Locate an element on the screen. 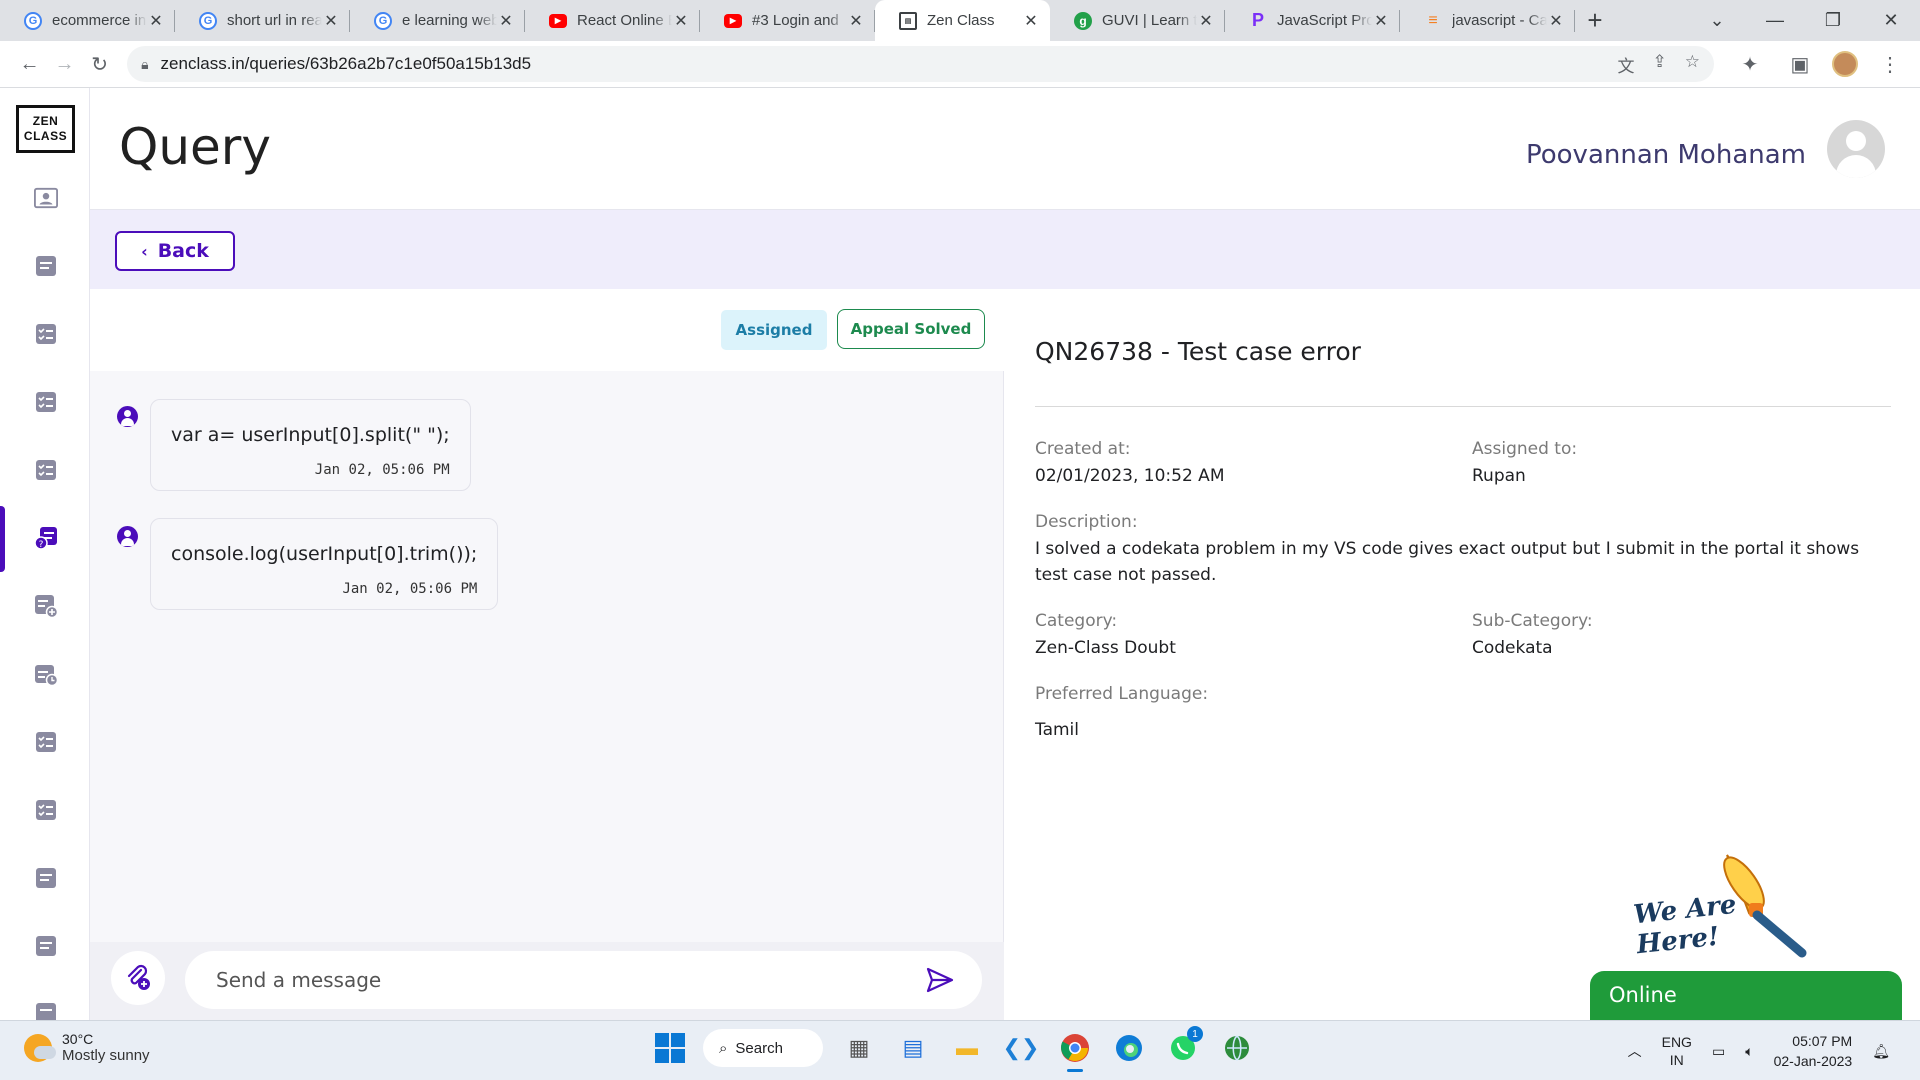  profile-avatar is located at coordinates (1845, 64).